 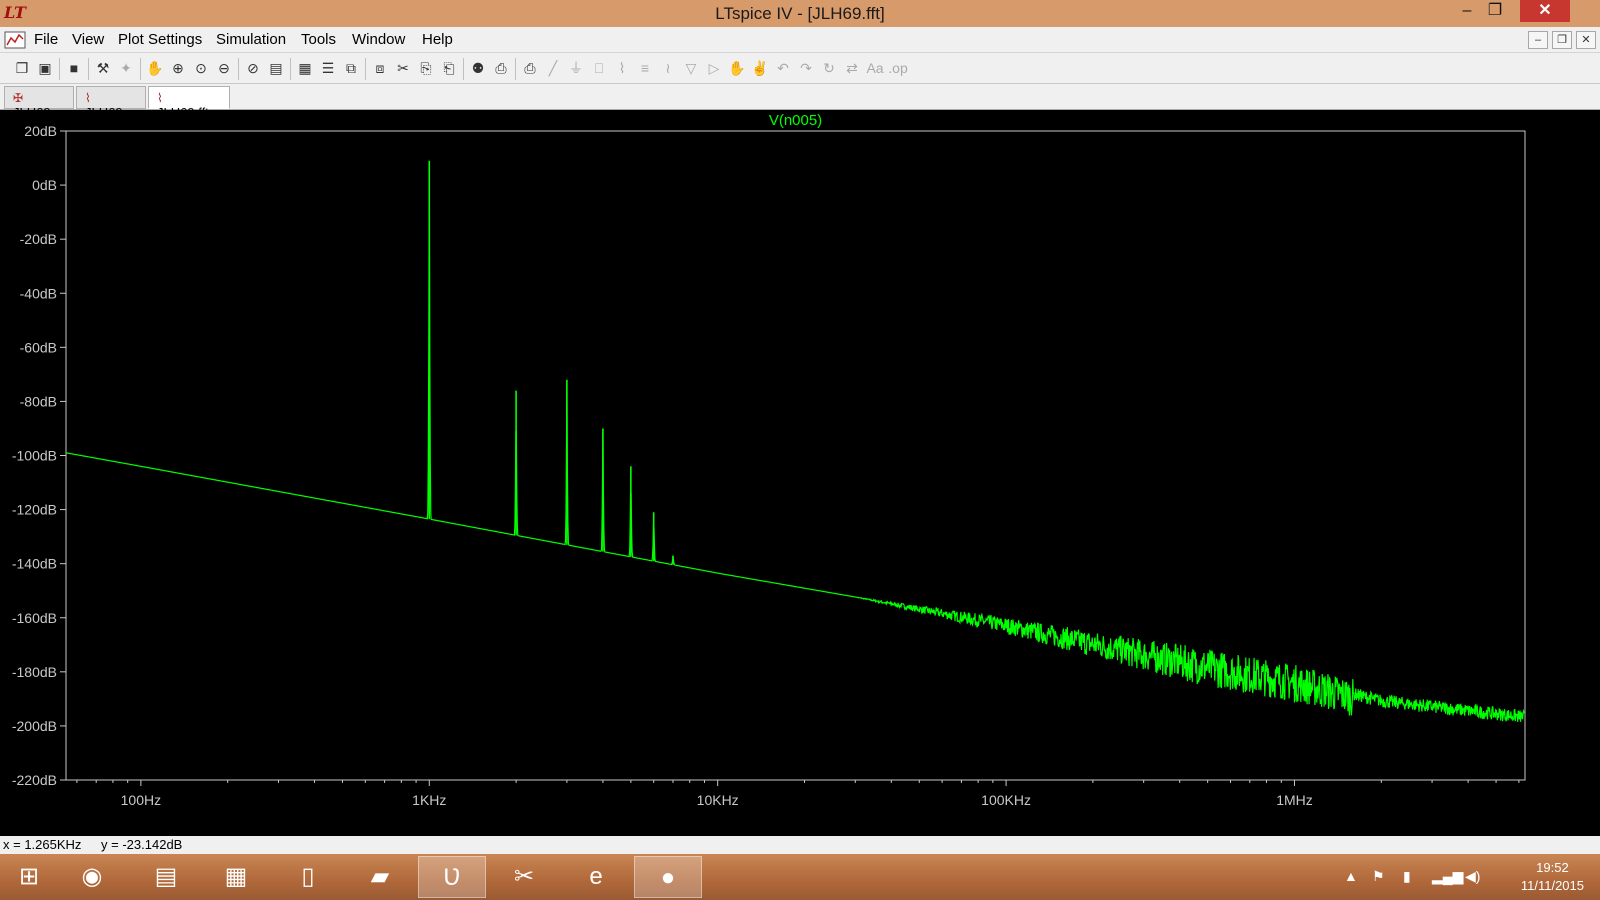 What do you see at coordinates (44, 185) in the screenshot?
I see `y-tick-label: 0dB` at bounding box center [44, 185].